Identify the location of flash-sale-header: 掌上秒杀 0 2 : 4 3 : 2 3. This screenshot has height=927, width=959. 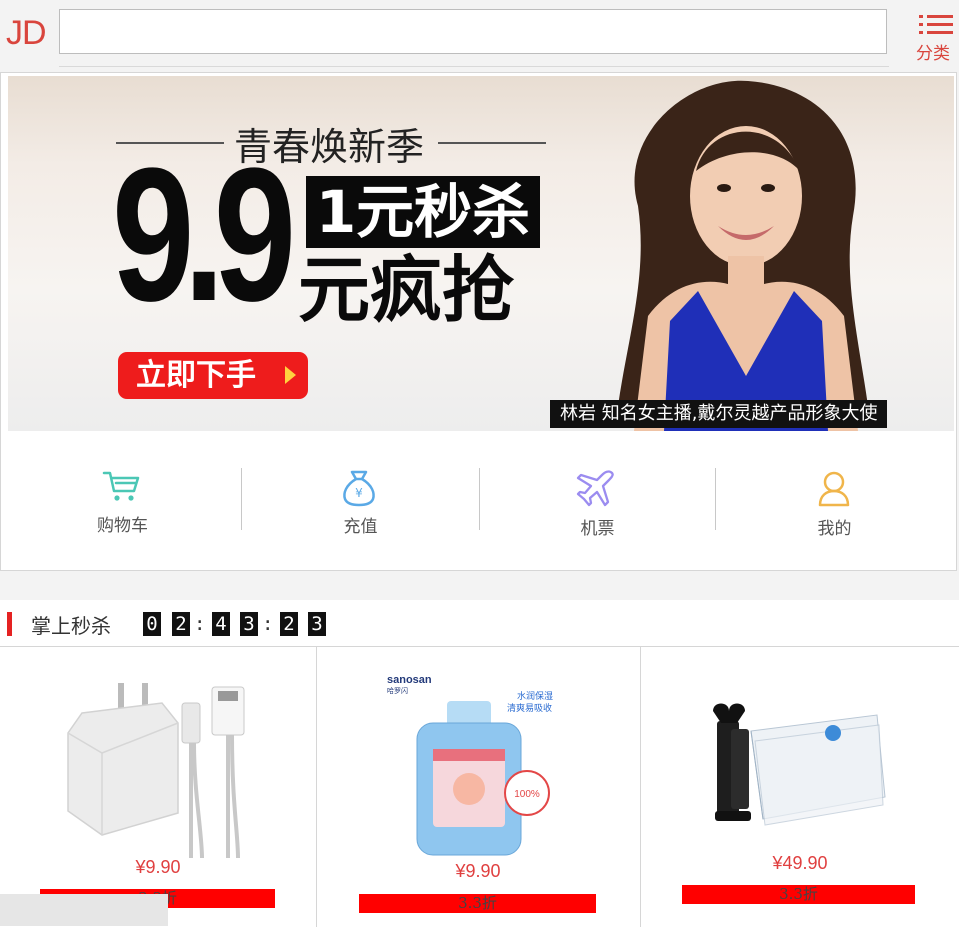
(479, 624).